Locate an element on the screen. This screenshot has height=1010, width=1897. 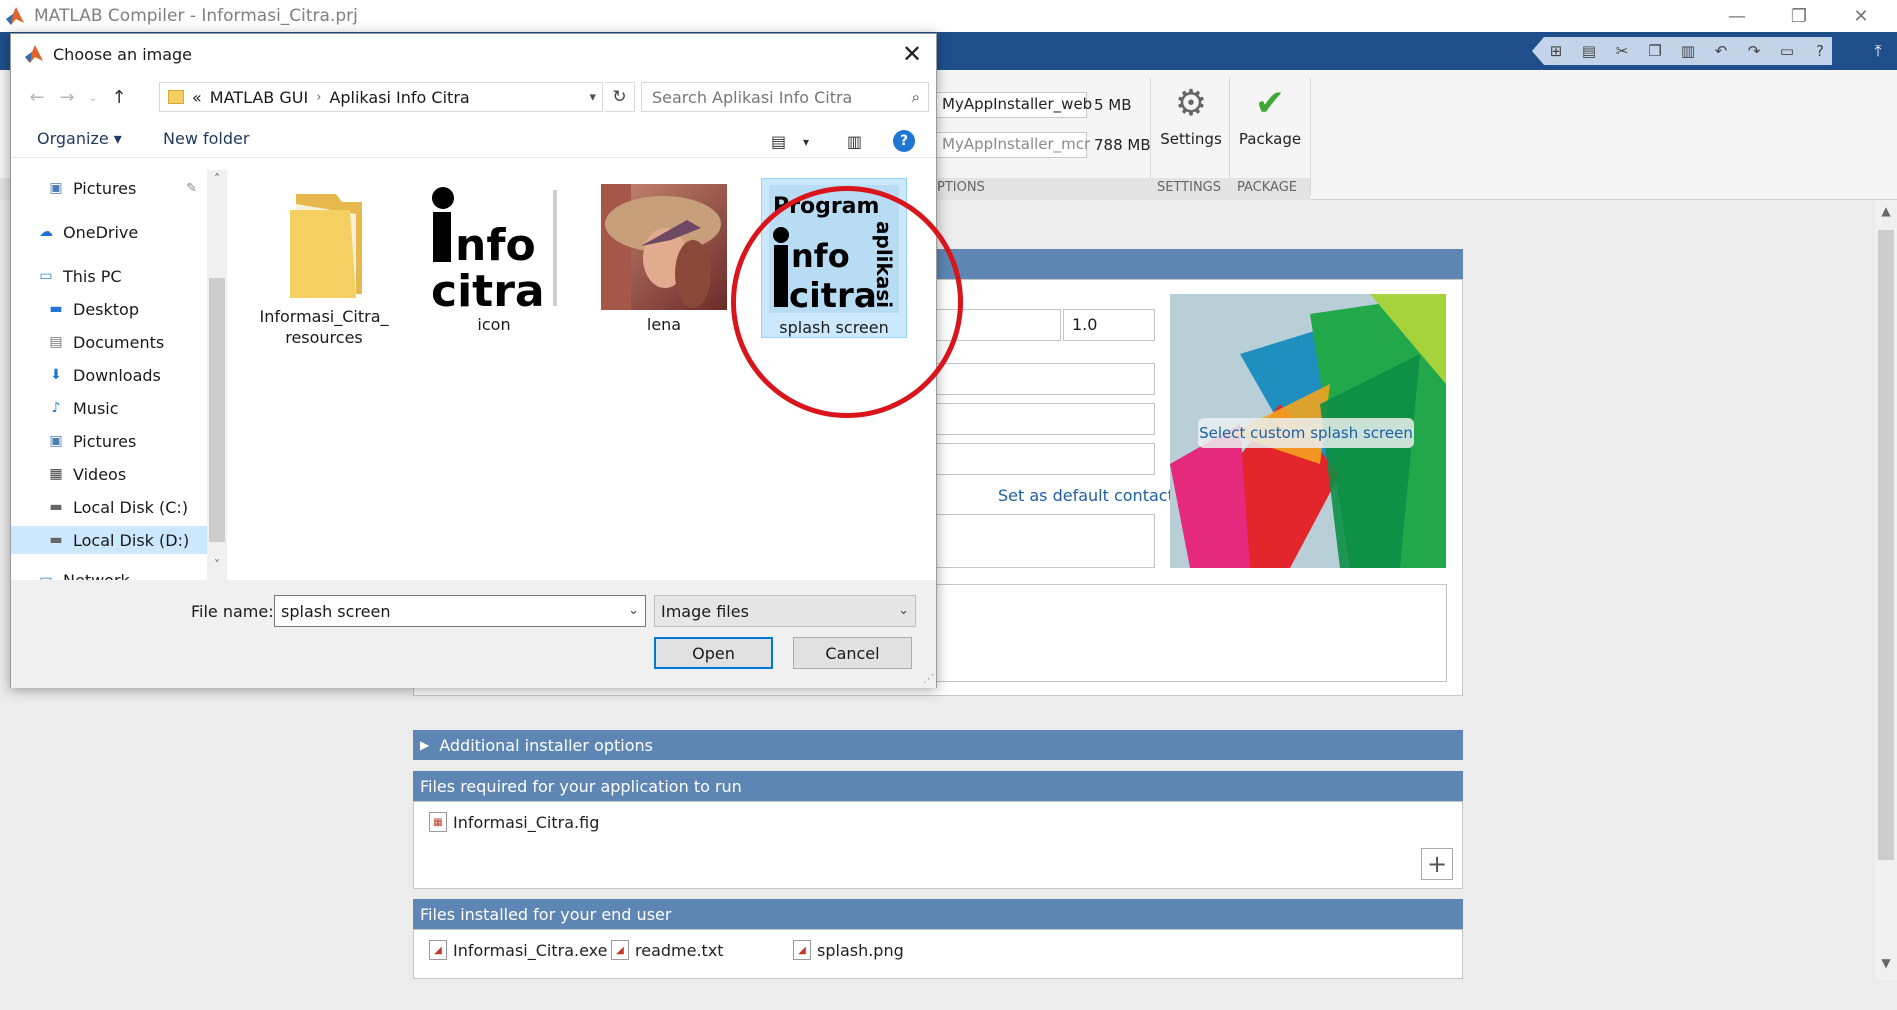
view-options-chevron-icon: ▾ is located at coordinates (806, 142).